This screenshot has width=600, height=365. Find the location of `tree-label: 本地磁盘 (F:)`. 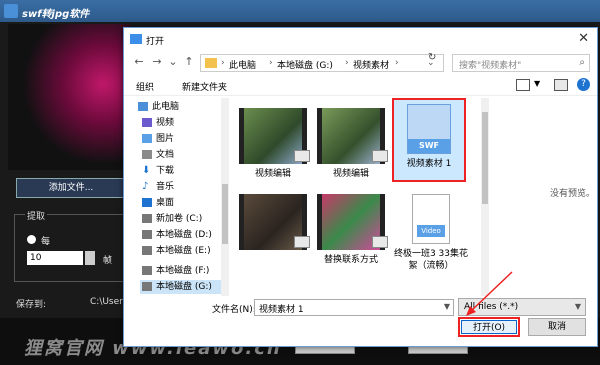

tree-label: 本地磁盘 (F:) is located at coordinates (183, 271).